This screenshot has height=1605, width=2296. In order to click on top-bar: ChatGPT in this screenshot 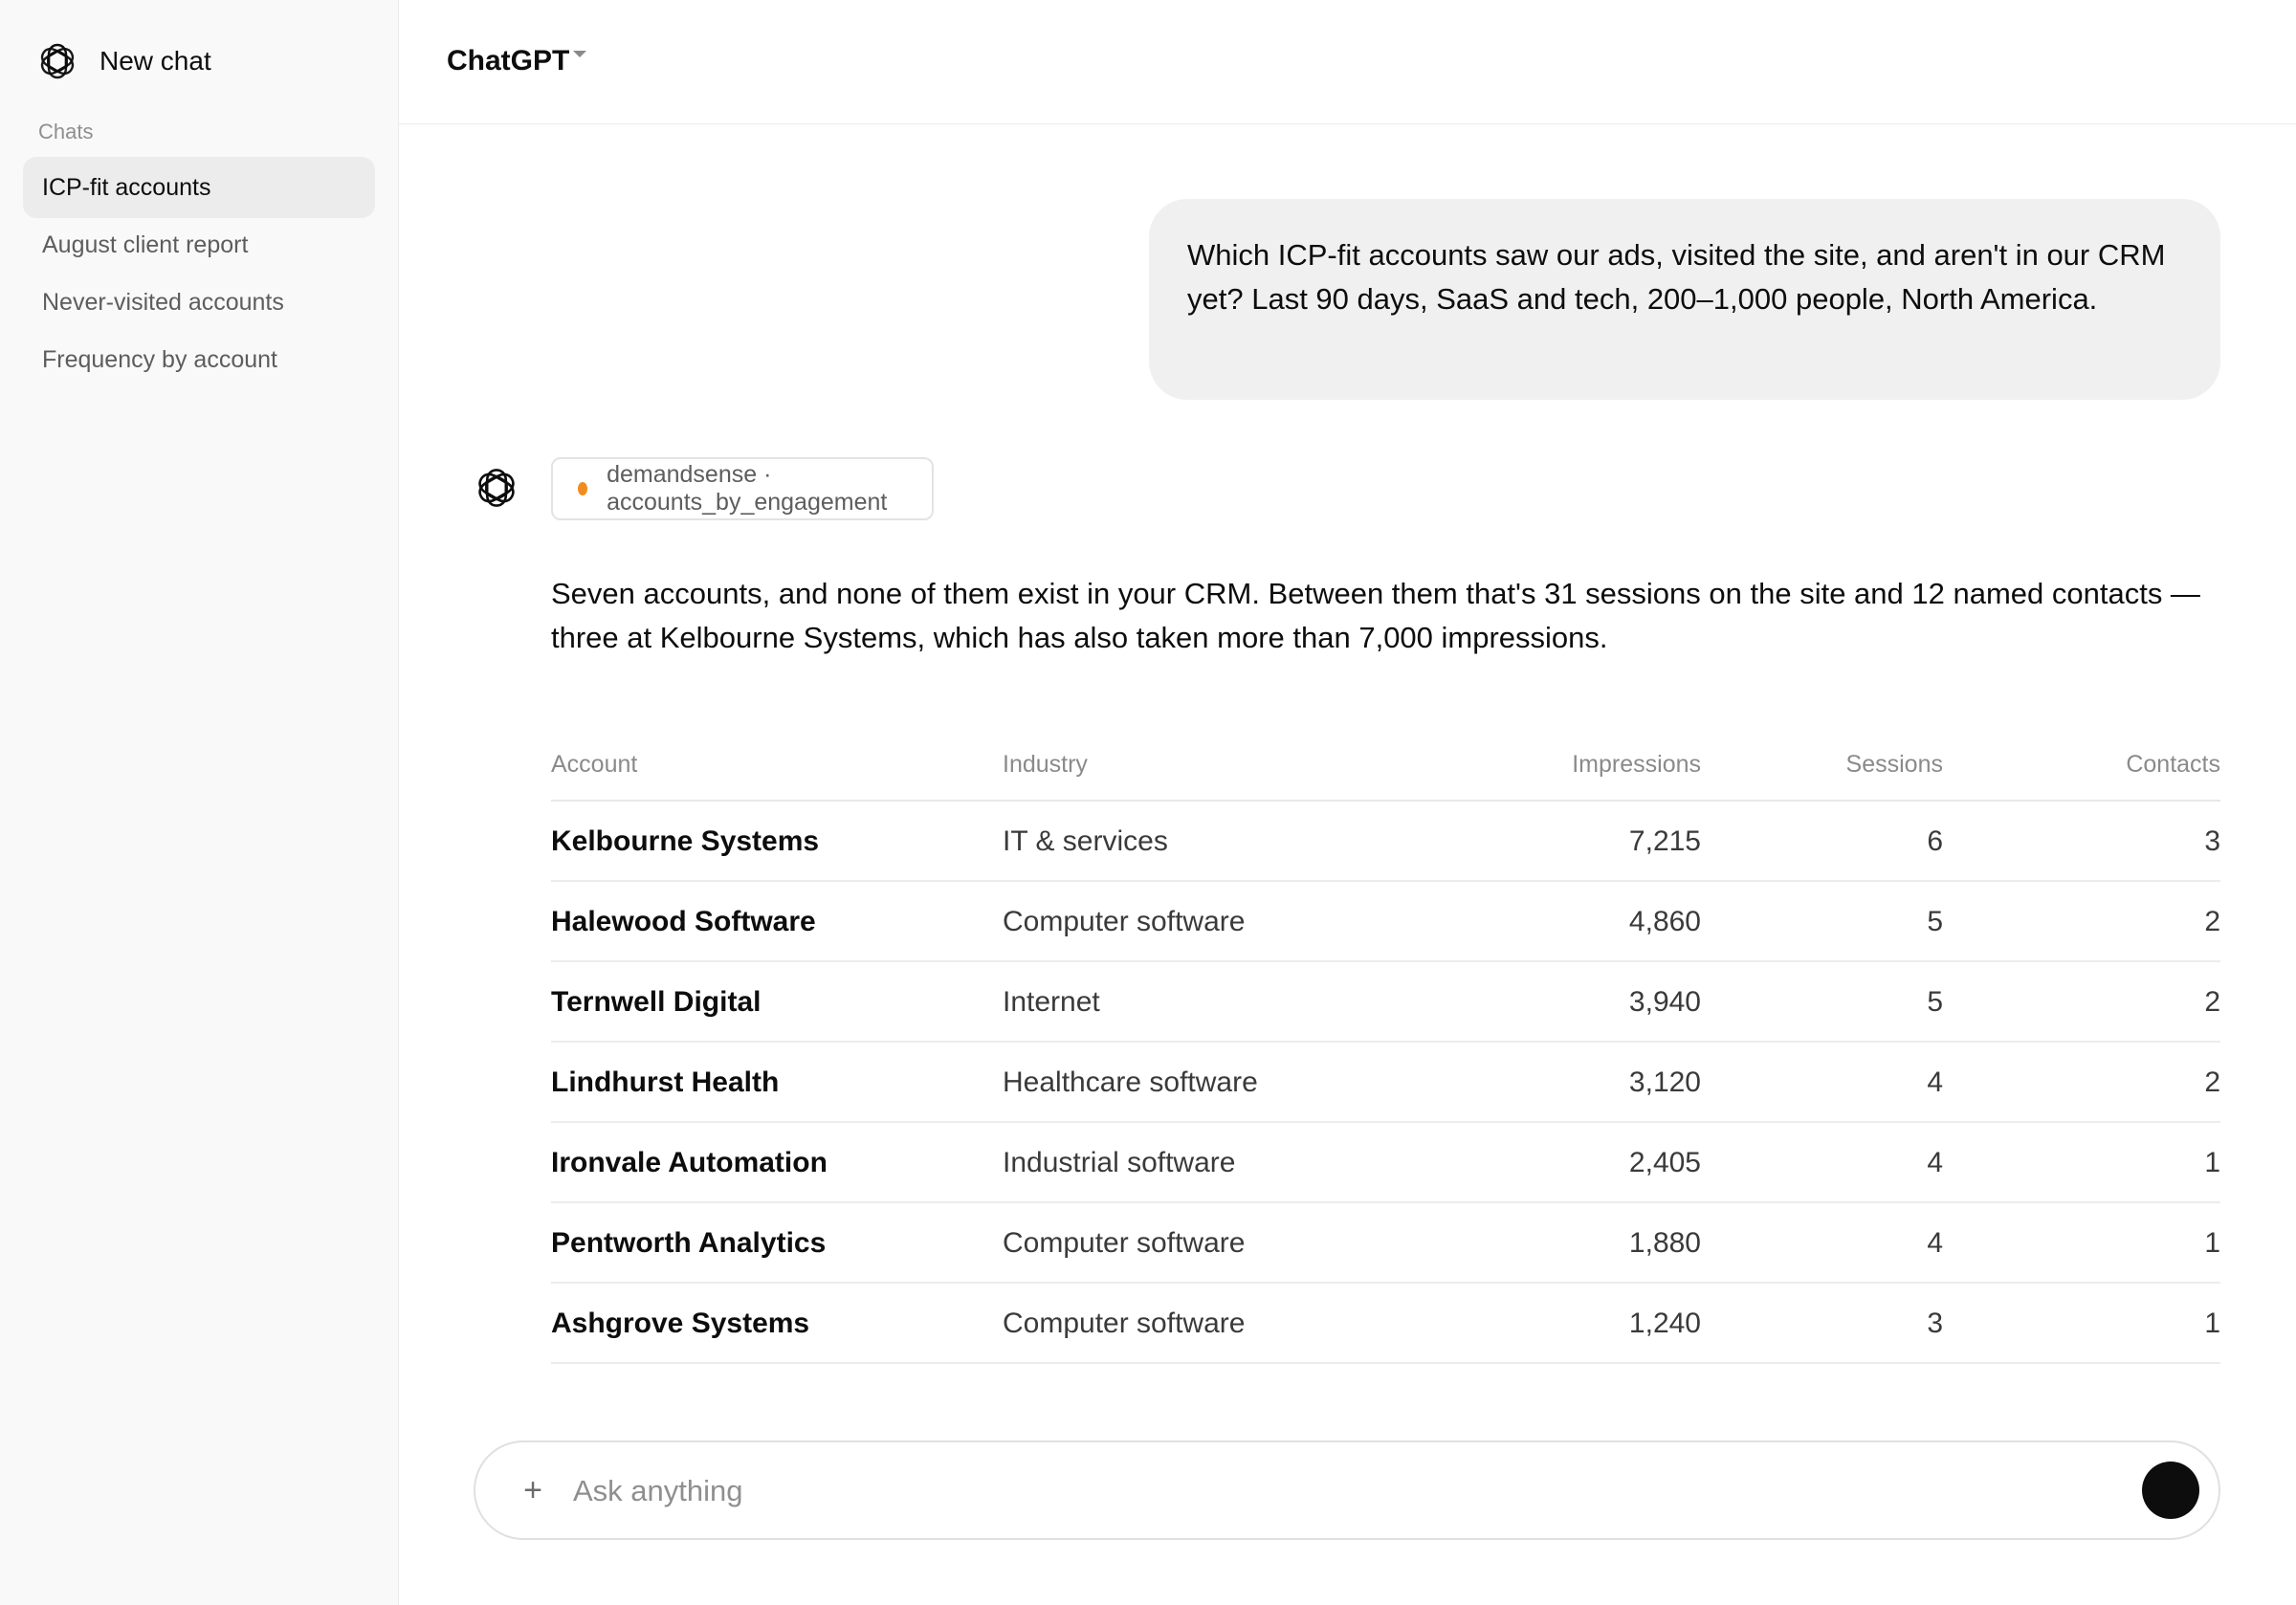, I will do `click(1348, 62)`.